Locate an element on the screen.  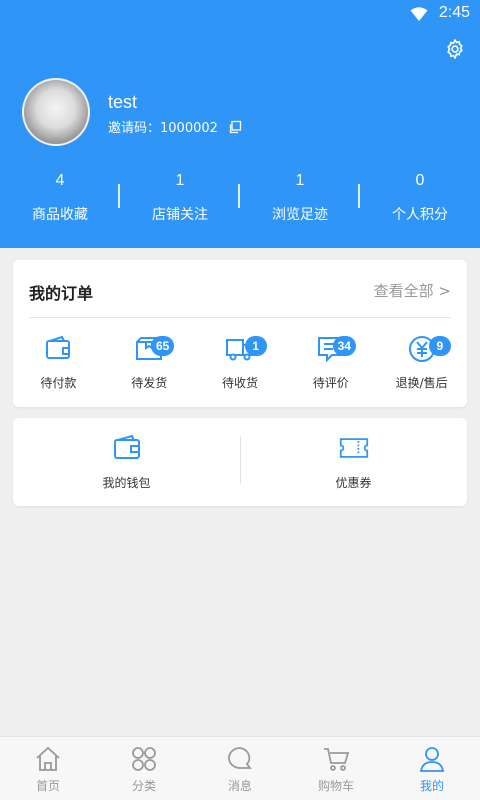
tab-cart: 购物车 is located at coordinates (336, 768).